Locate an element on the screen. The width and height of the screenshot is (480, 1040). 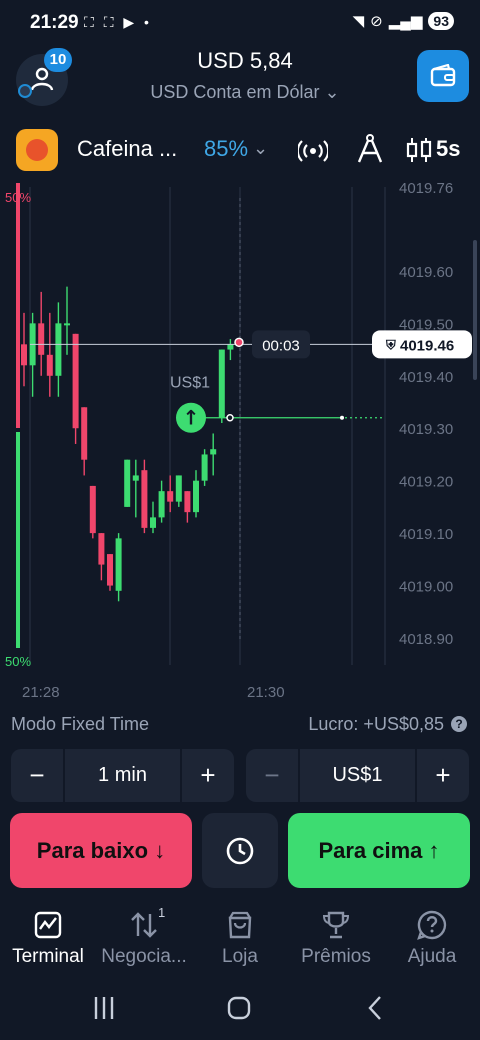
current-price-dot is located at coordinates (239, 342).